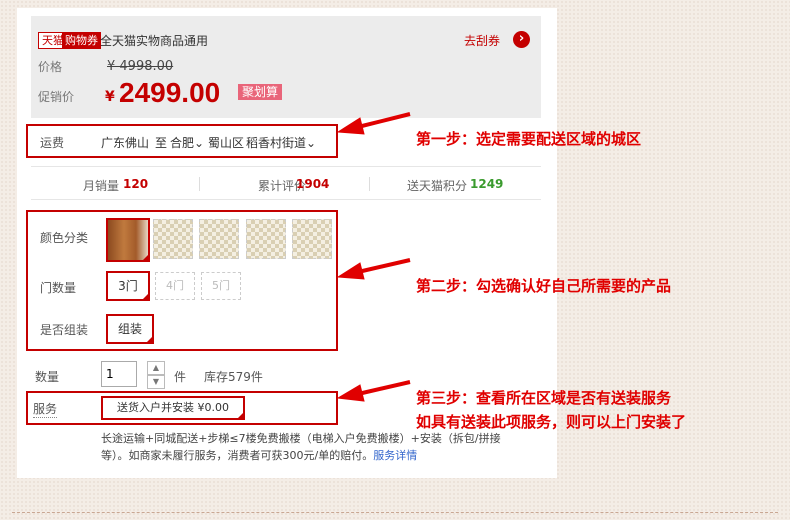 The width and height of the screenshot is (790, 520). Describe the element at coordinates (286, 166) in the screenshot. I see `stats-top-border` at that location.